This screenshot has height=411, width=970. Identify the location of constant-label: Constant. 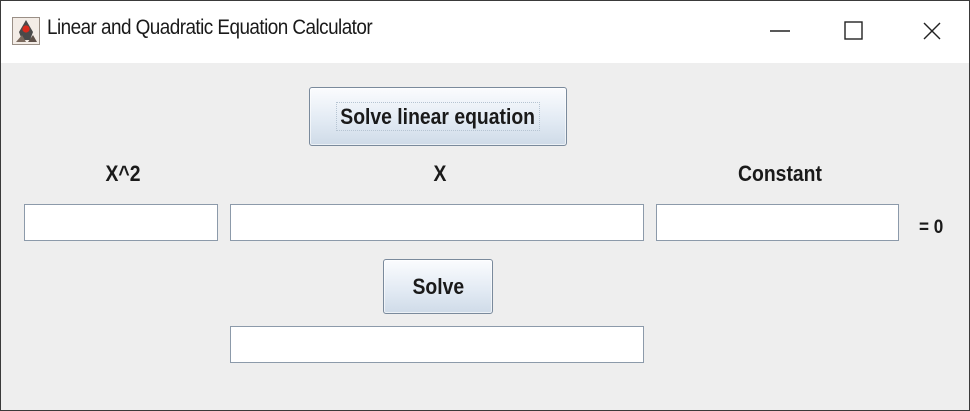
(780, 173).